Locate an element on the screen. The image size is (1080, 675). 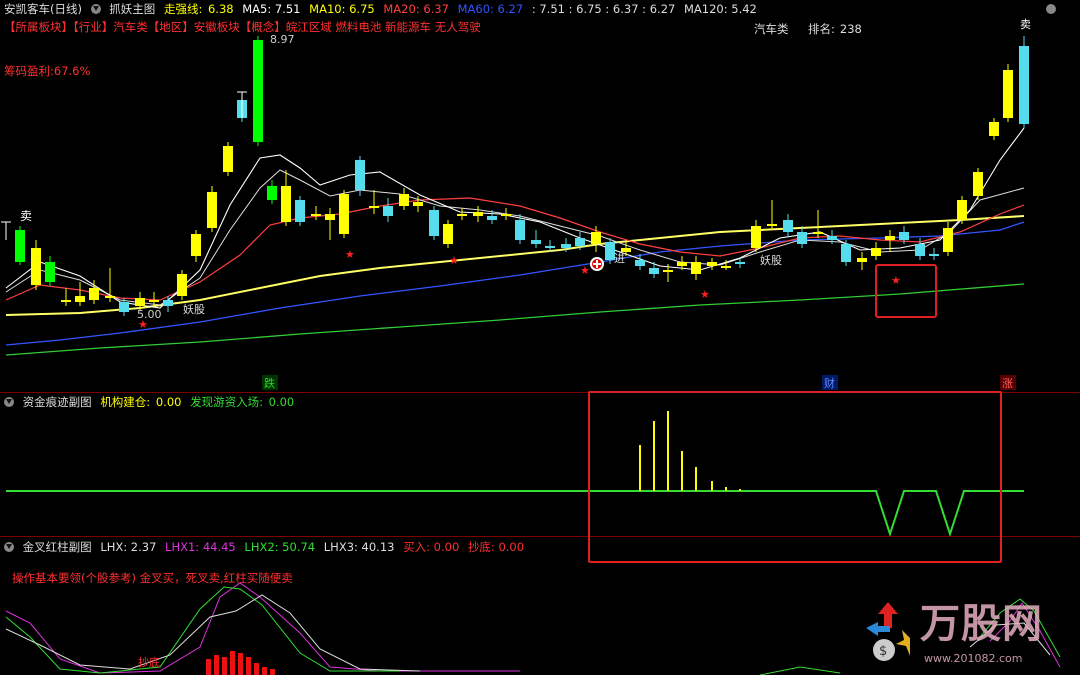
brand-name: 万股网 is located at coordinates (981, 624).